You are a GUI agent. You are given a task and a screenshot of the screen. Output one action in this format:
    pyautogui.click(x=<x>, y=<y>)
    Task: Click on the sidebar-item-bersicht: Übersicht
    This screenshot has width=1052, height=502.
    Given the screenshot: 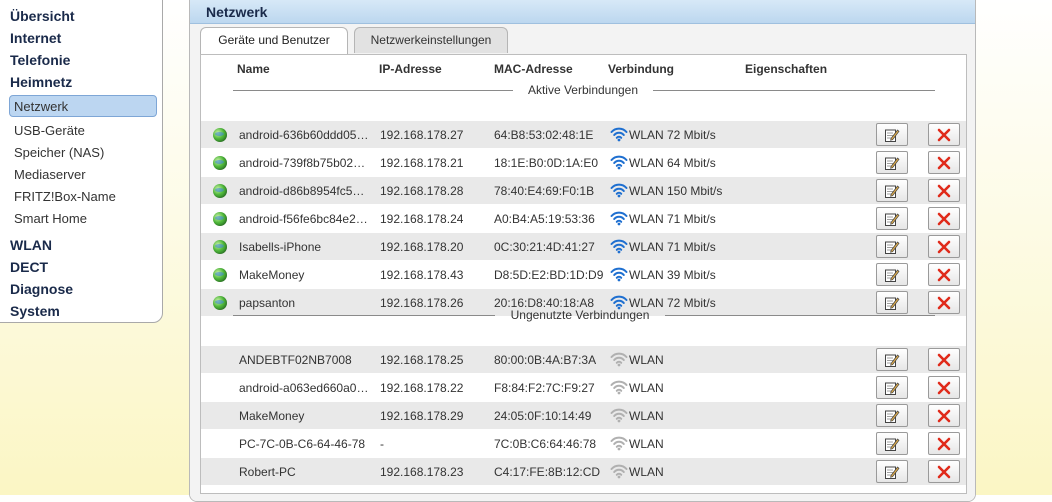 What is the action you would take?
    pyautogui.click(x=42, y=16)
    